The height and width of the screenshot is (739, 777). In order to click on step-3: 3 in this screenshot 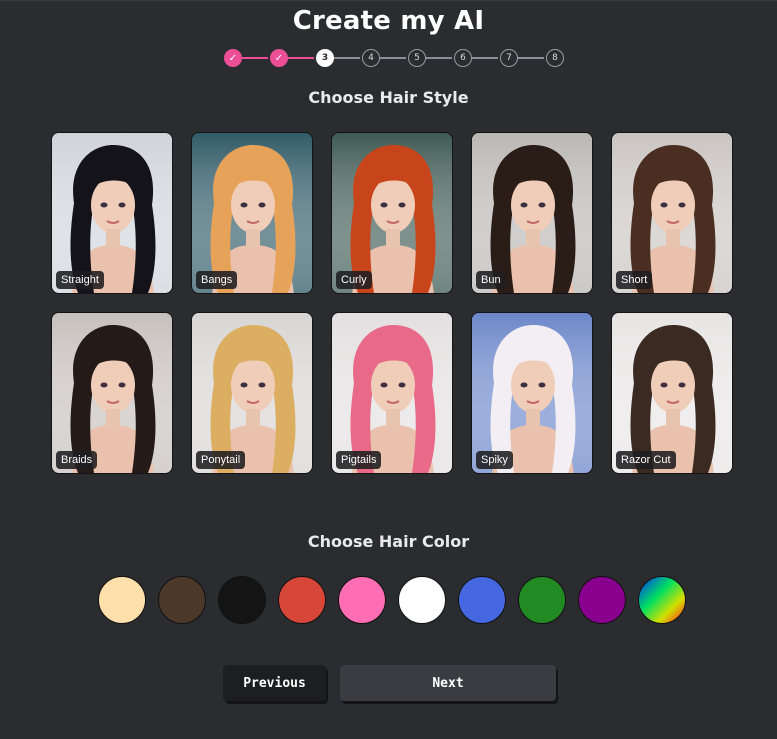, I will do `click(325, 58)`.